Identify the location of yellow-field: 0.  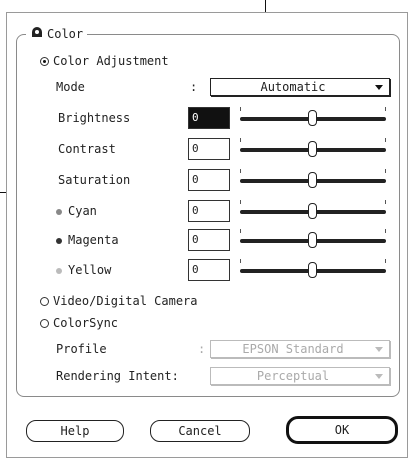
(209, 270).